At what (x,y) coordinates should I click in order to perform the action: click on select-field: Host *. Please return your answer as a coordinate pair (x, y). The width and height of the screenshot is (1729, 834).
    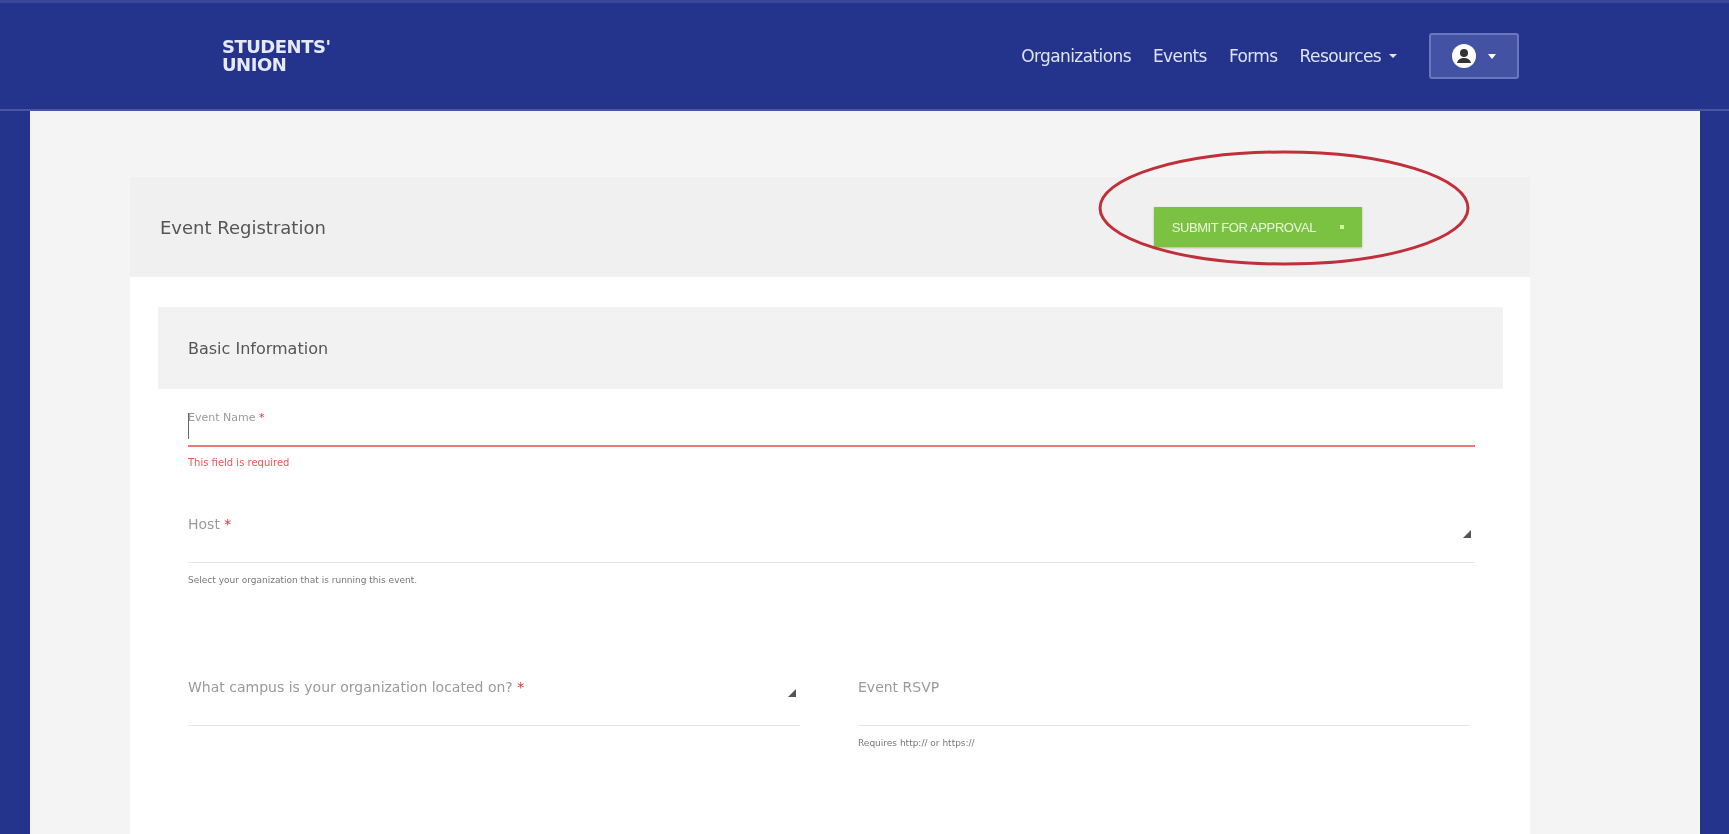
    Looking at the image, I should click on (831, 536).